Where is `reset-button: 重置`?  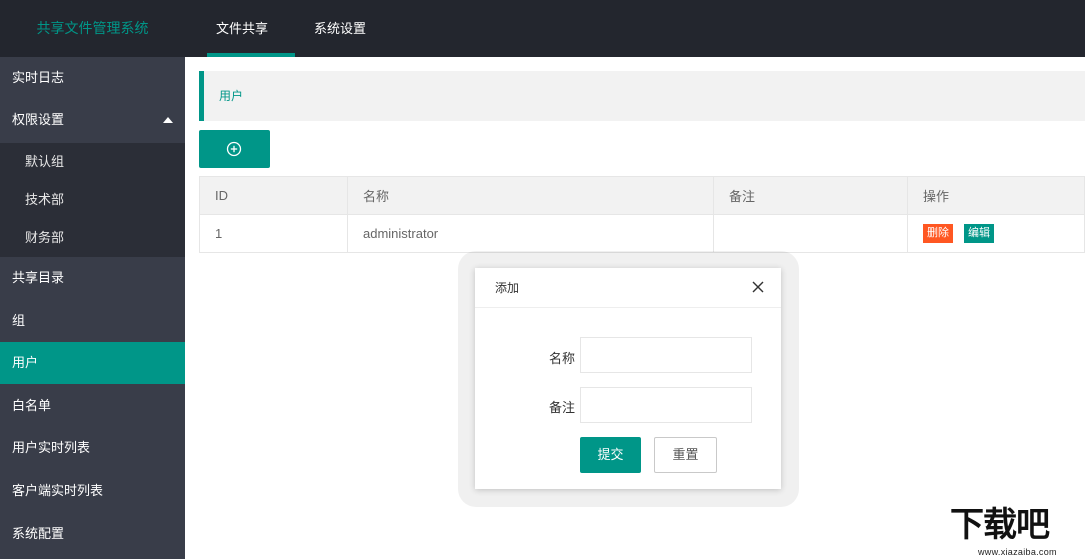
reset-button: 重置 is located at coordinates (685, 455).